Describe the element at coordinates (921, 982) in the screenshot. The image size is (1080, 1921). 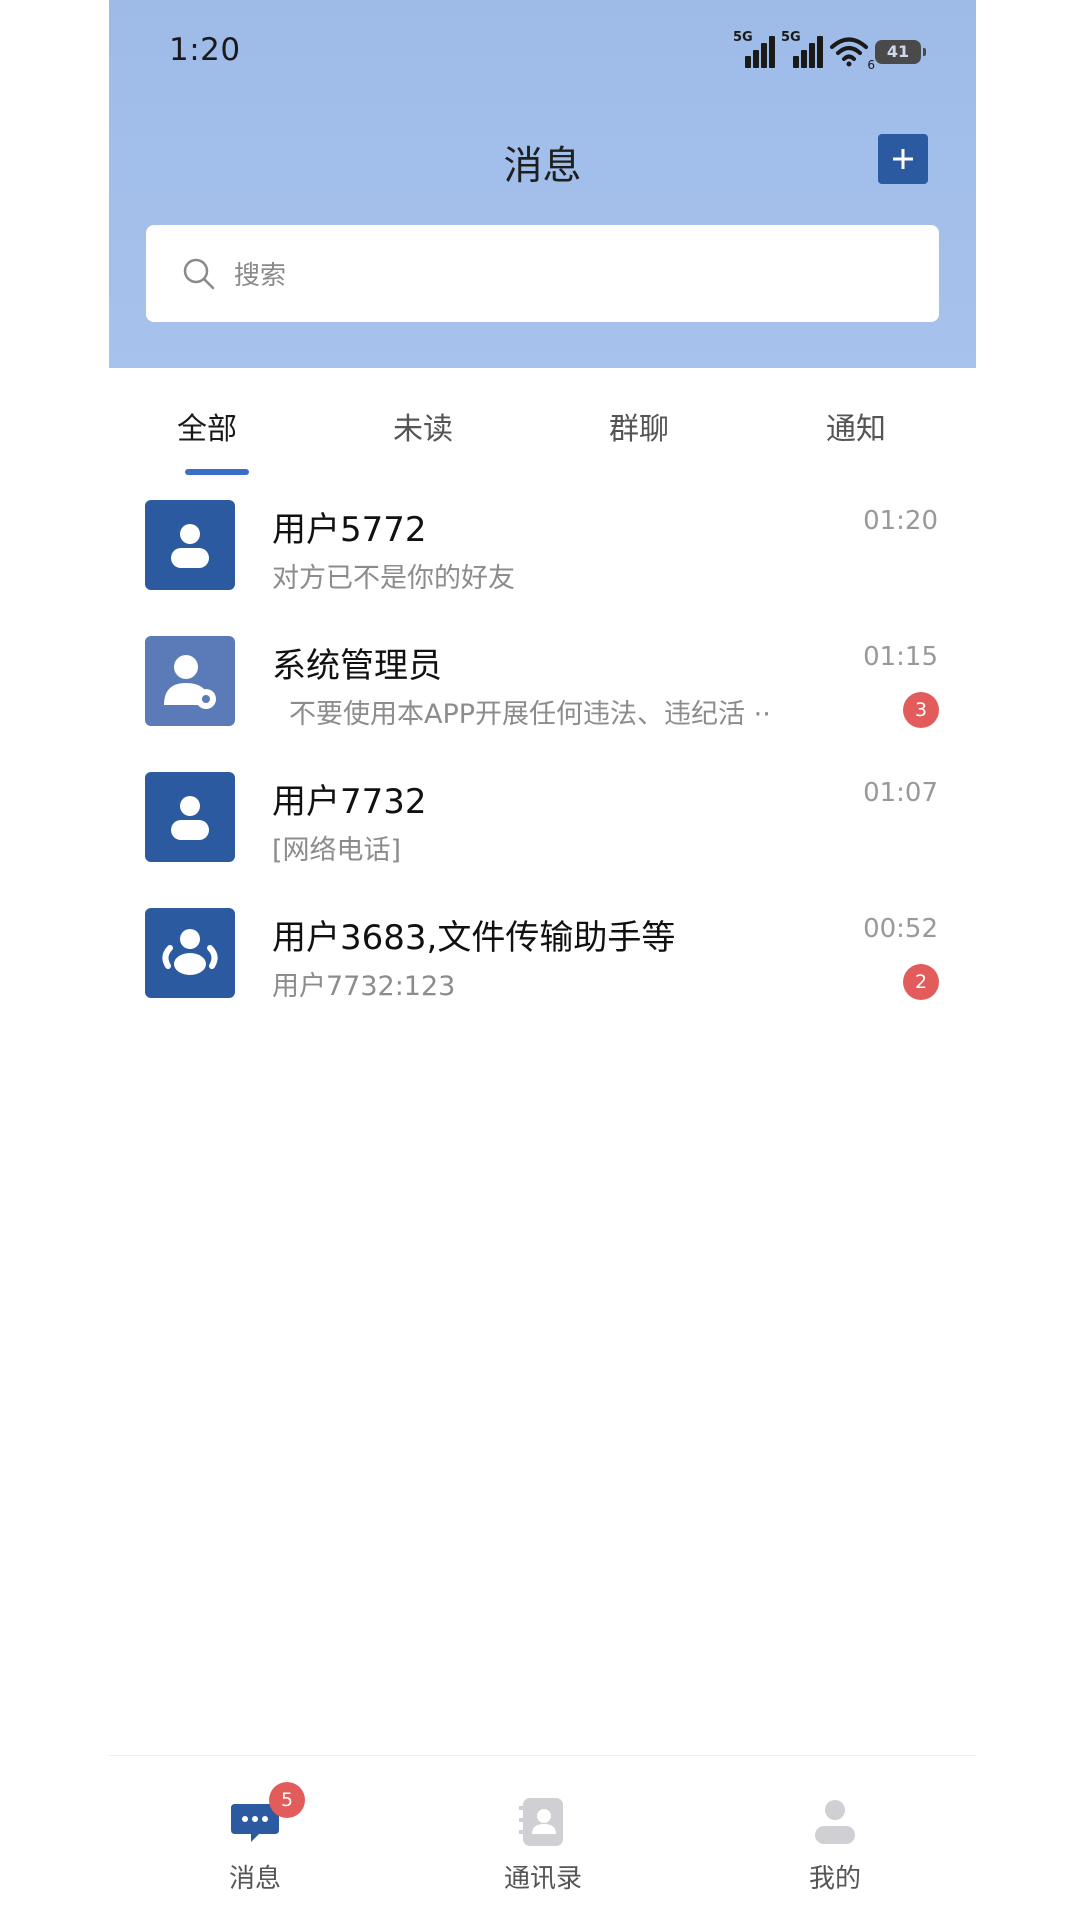
I see `unread-badge: 2` at that location.